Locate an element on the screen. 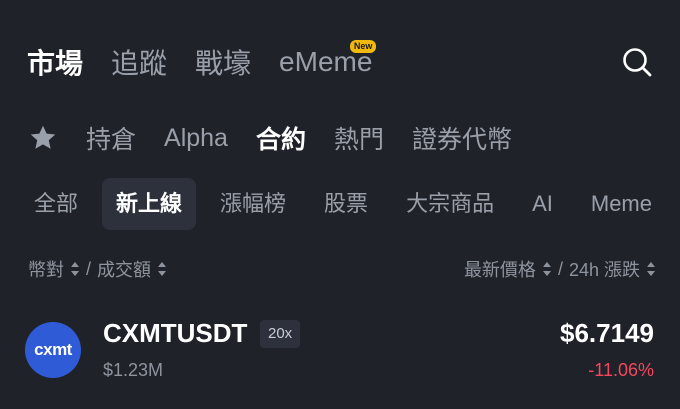  sub-tab-futures: 合約 is located at coordinates (281, 138).